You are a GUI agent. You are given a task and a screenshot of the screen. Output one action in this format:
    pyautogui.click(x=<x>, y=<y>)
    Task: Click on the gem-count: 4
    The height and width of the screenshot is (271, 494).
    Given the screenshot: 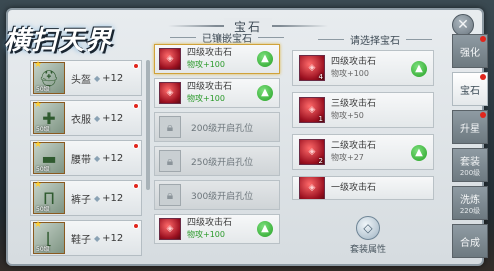 What is the action you would take?
    pyautogui.click(x=320, y=77)
    